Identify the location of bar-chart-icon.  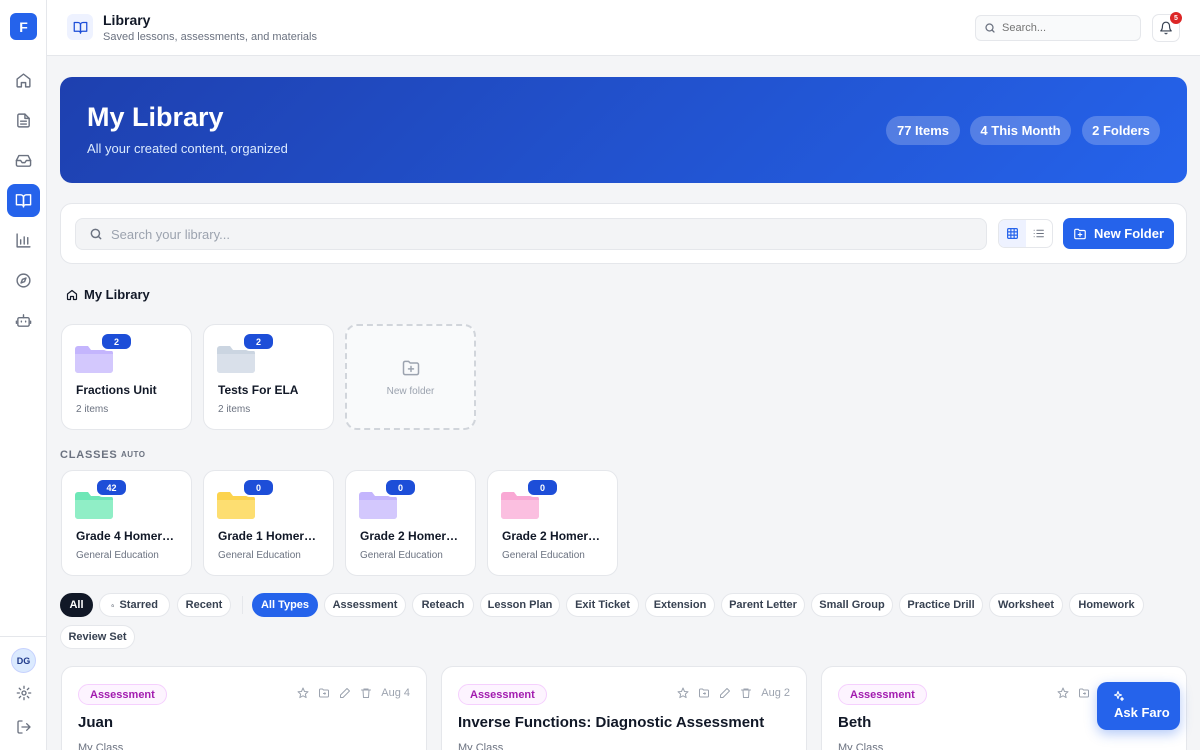
(23, 240).